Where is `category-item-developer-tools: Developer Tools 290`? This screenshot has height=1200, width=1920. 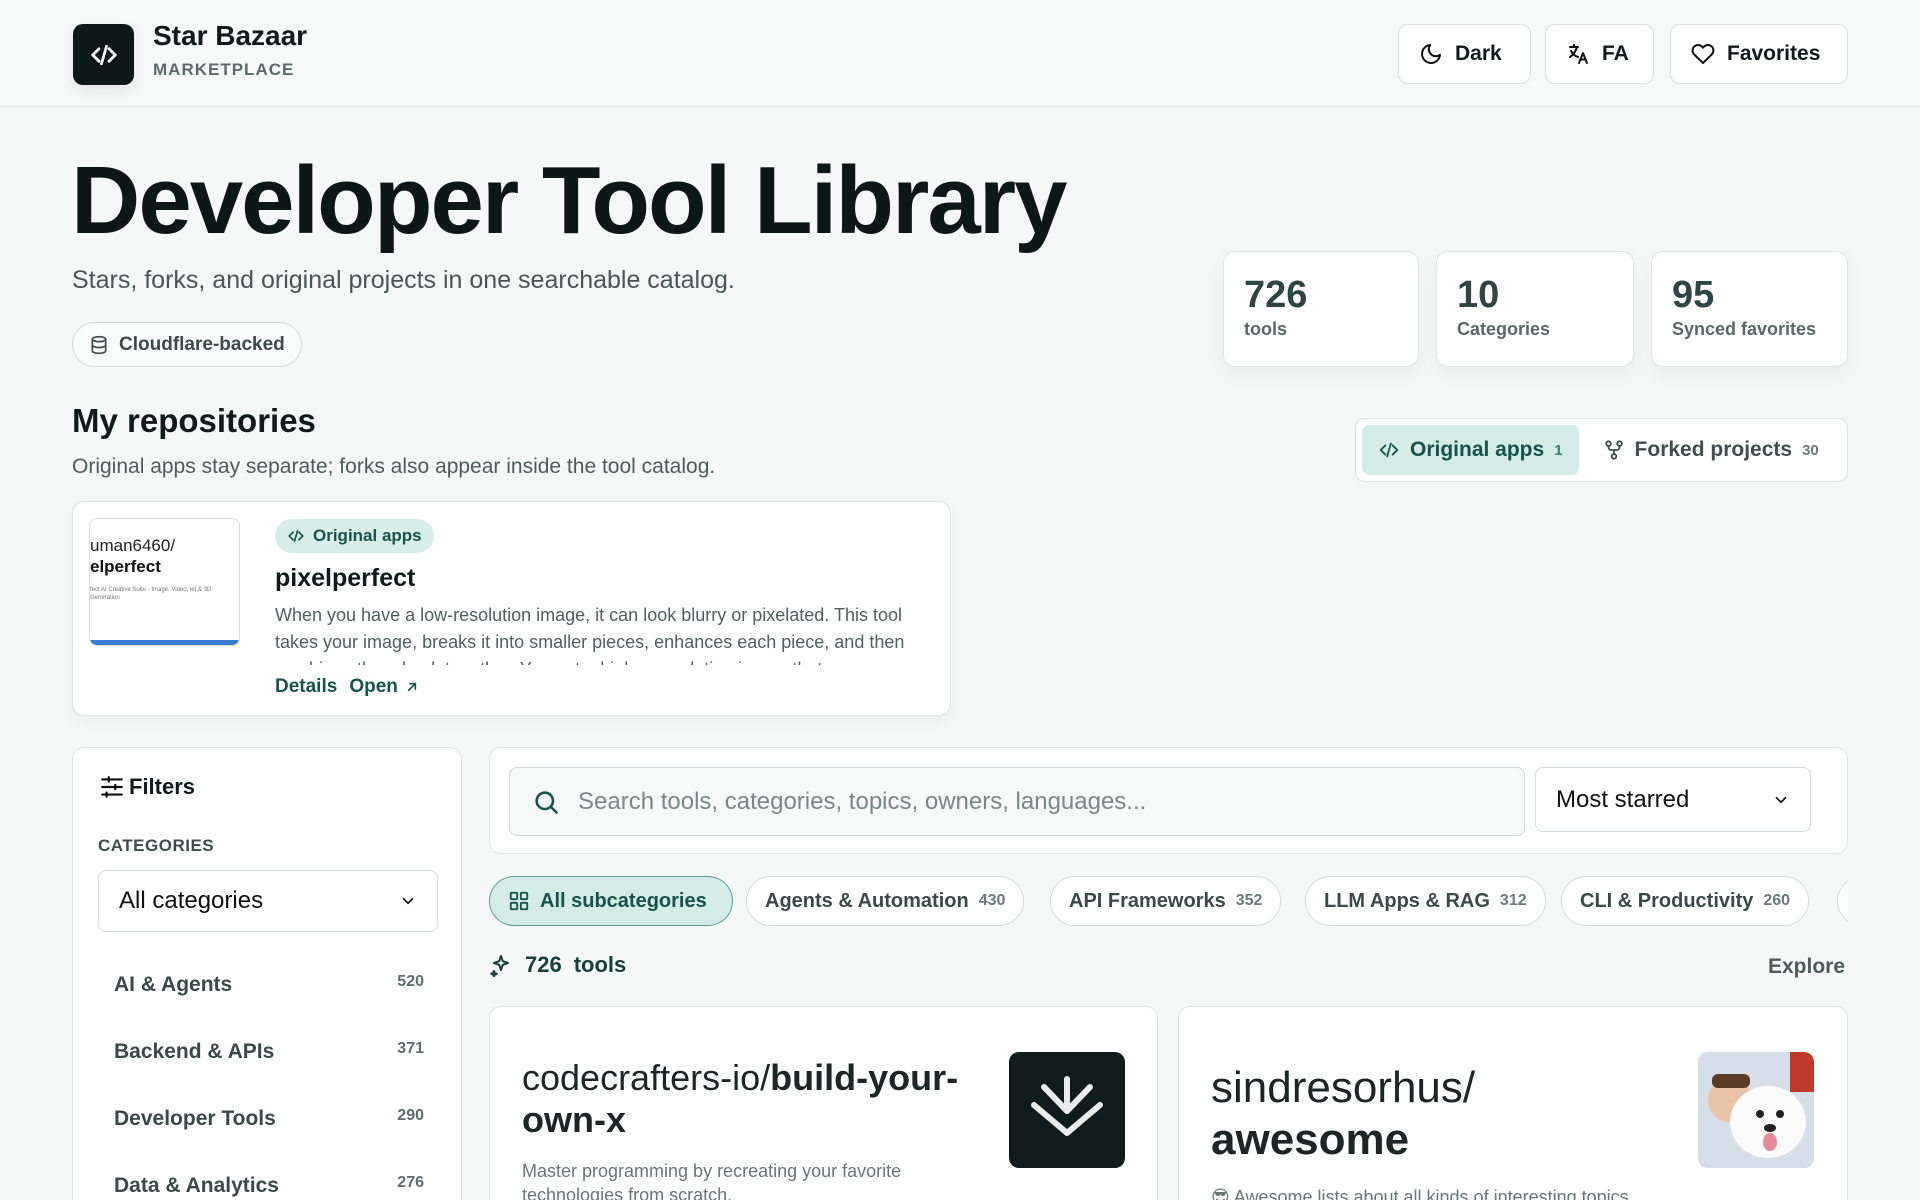 category-item-developer-tools: Developer Tools 290 is located at coordinates (269, 1119).